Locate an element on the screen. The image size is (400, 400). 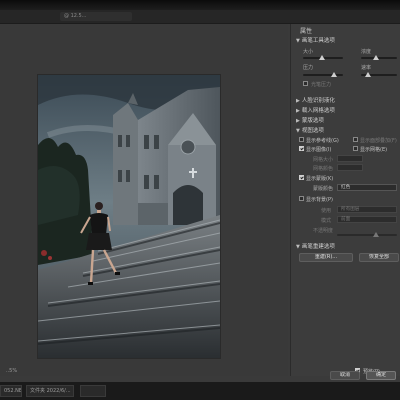
mesh-color-label: 网格颜色 is located at coordinates (323, 169).